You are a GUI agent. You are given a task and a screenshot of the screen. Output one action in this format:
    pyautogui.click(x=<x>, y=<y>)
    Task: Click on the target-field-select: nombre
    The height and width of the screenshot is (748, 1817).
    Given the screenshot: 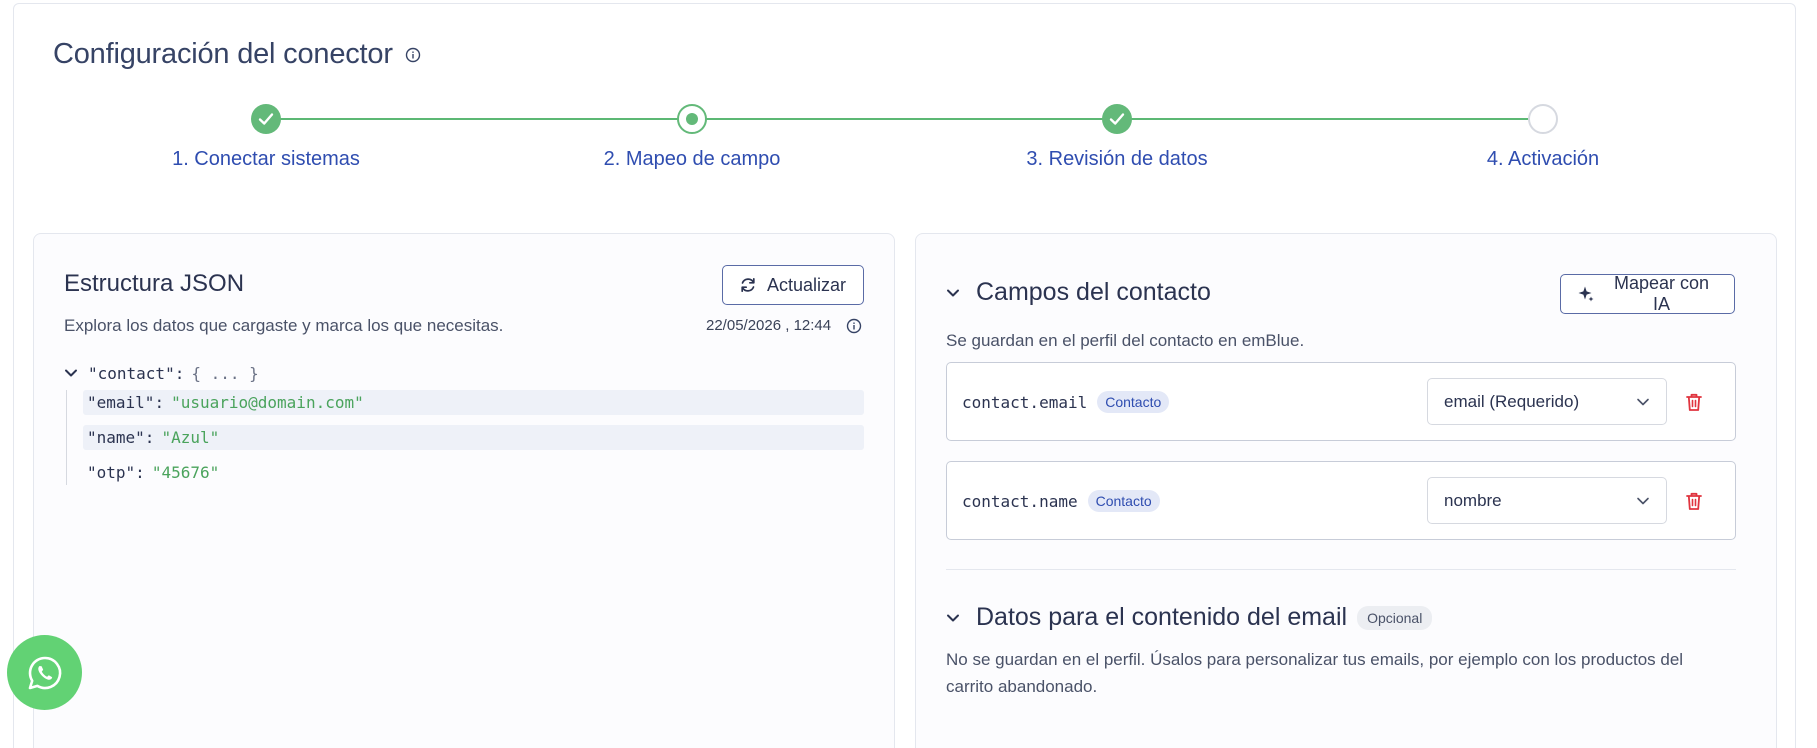 What is the action you would take?
    pyautogui.click(x=1547, y=500)
    